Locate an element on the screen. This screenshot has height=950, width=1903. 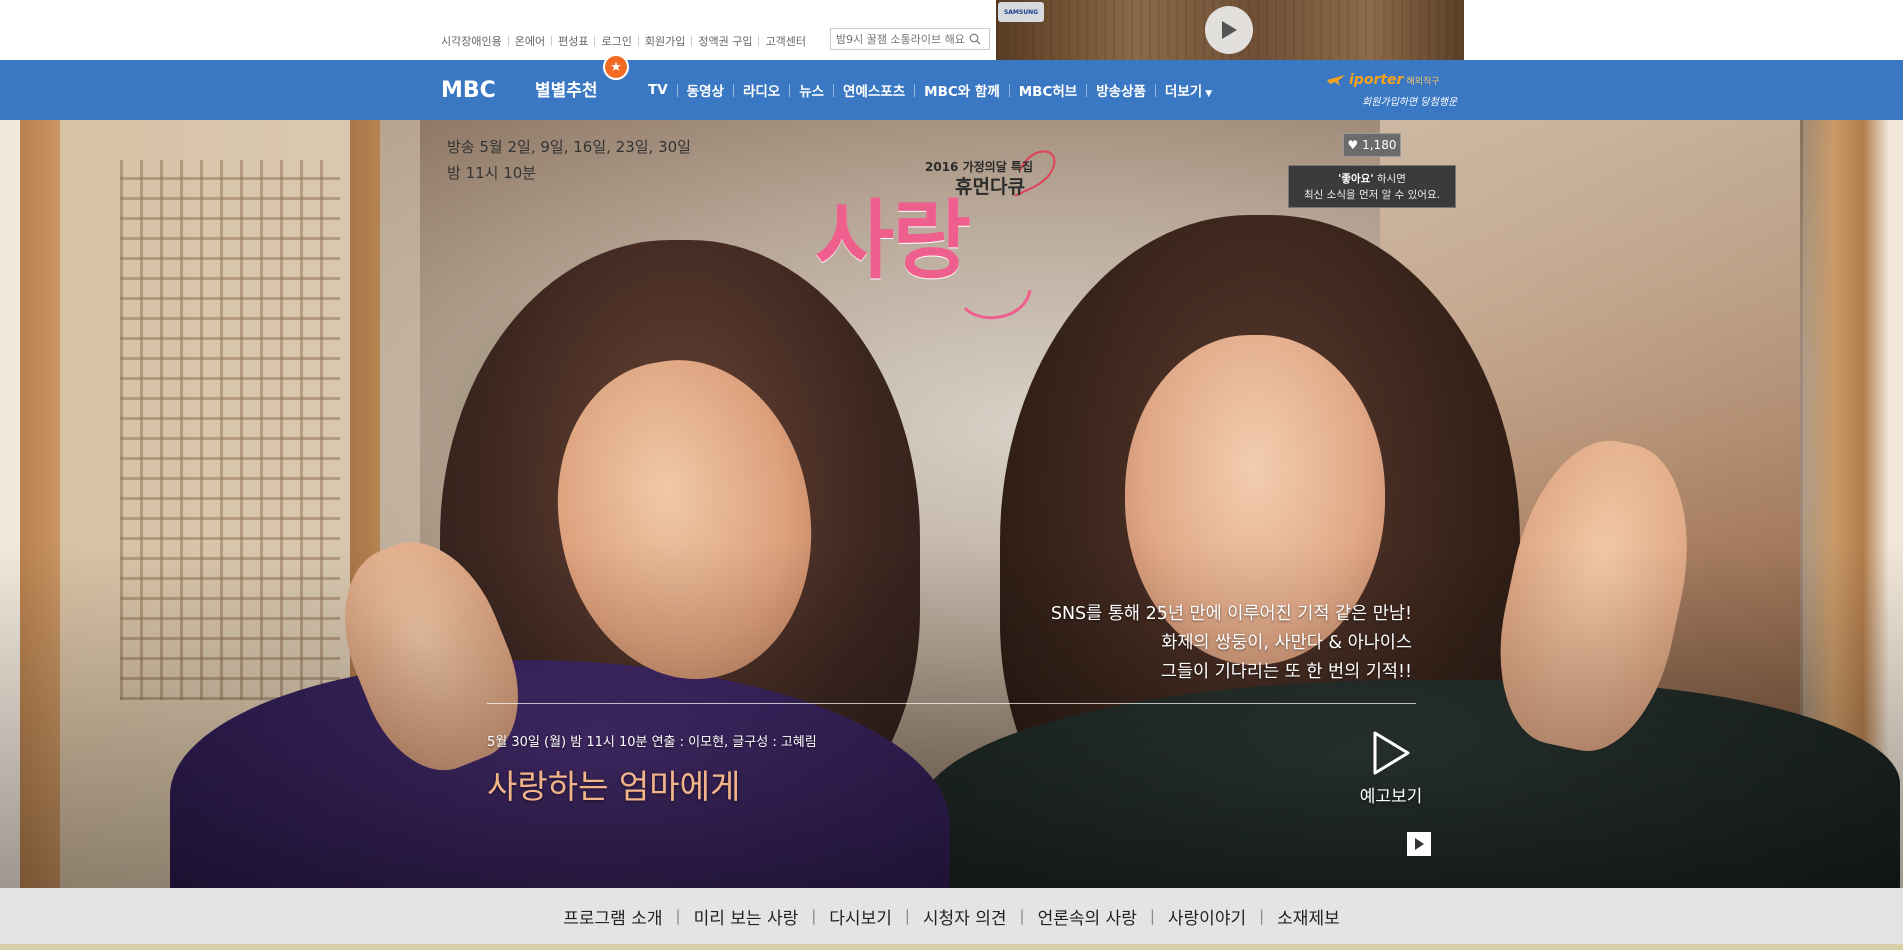
tagline-line-2: 화제의 쌍둥이, 사만다 & 아나이스 is located at coordinates (1286, 643).